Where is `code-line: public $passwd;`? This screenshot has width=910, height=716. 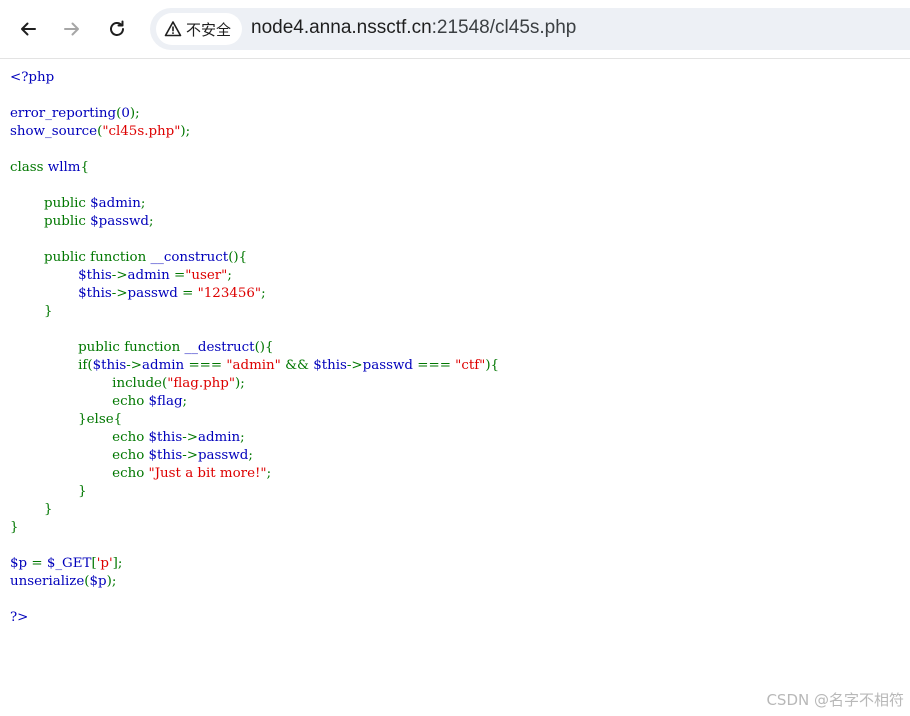 code-line: public $passwd; is located at coordinates (254, 222).